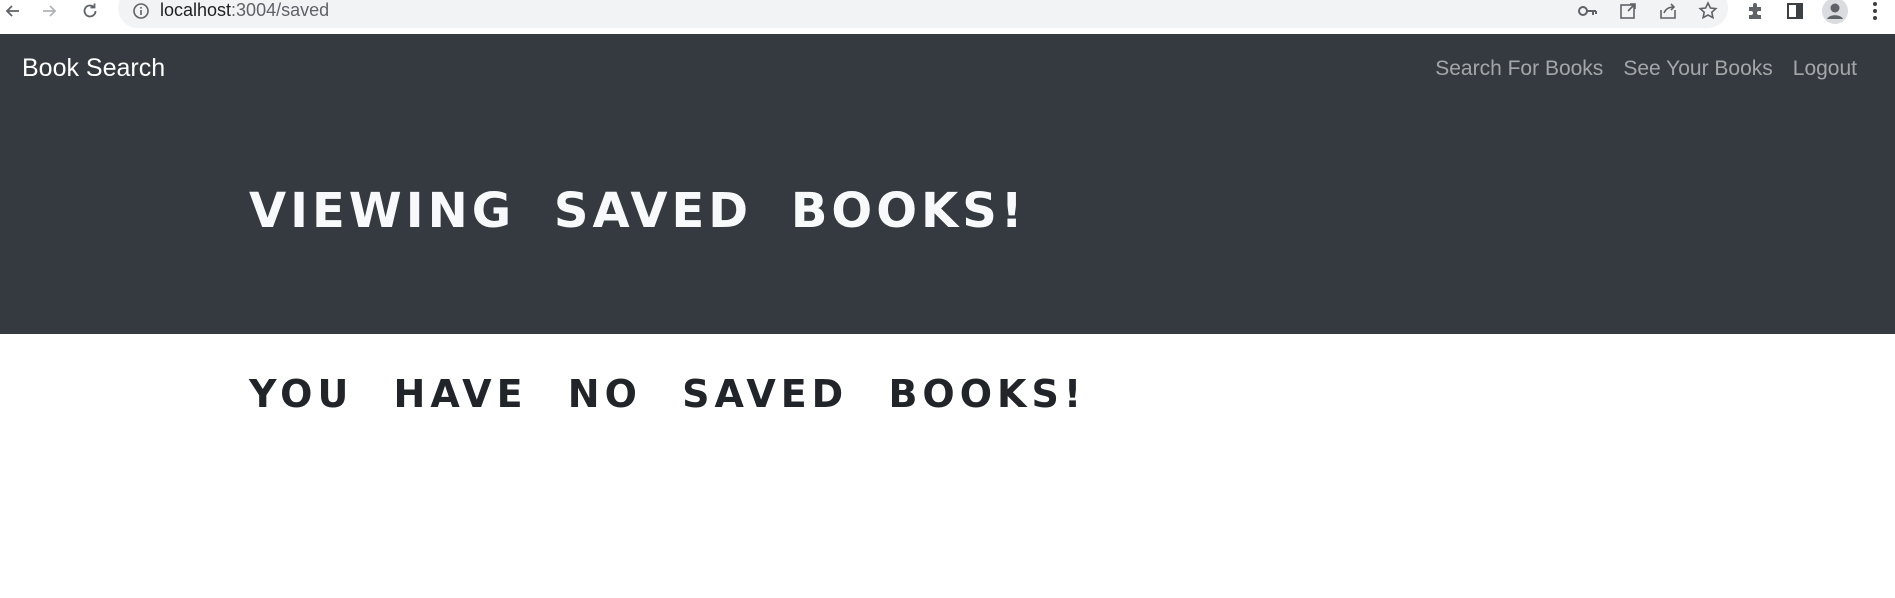 The width and height of the screenshot is (1895, 598). What do you see at coordinates (1755, 11) in the screenshot?
I see `puzzle-icon` at bounding box center [1755, 11].